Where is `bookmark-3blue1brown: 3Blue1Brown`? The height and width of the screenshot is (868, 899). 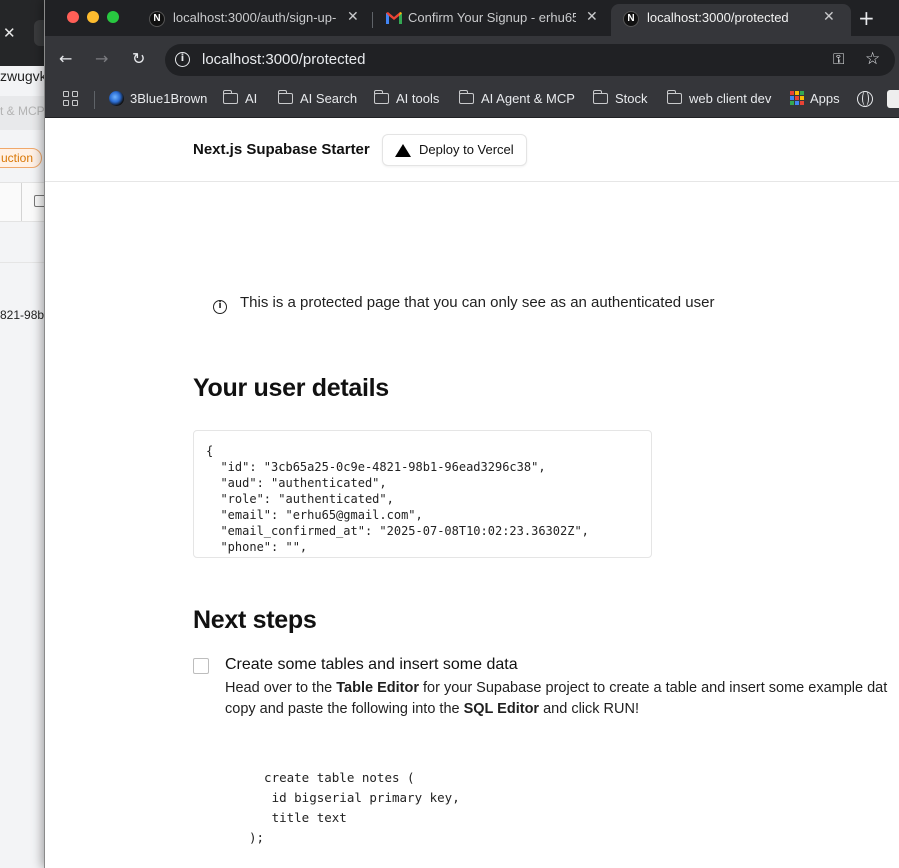
bookmark-3blue1brown: 3Blue1Brown is located at coordinates (158, 99).